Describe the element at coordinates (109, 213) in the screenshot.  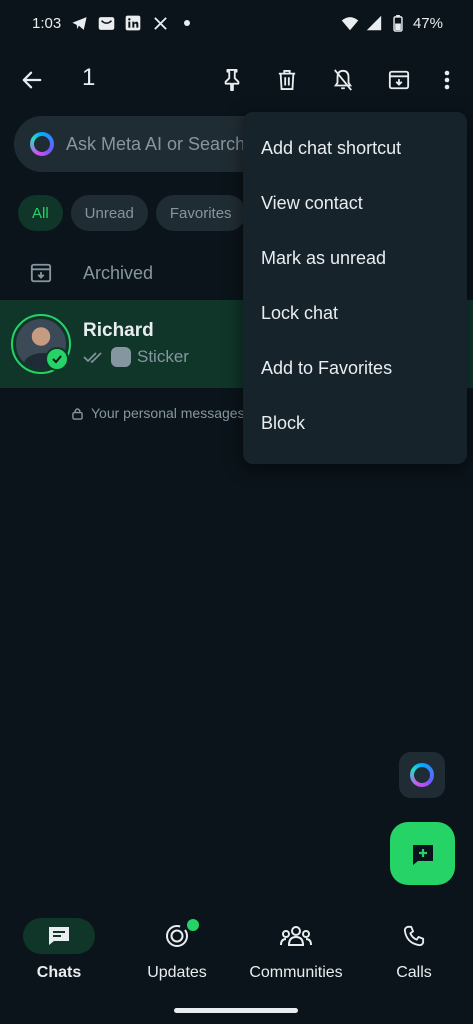
I see `filter-chip-unread: Unread` at that location.